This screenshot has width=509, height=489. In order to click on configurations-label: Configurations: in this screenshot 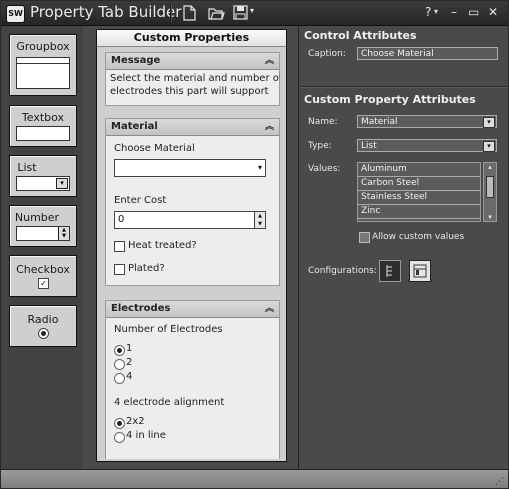, I will do `click(342, 271)`.